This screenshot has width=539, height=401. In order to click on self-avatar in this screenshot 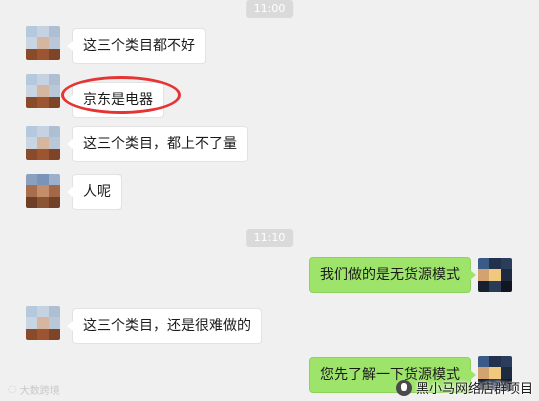, I will do `click(495, 275)`.